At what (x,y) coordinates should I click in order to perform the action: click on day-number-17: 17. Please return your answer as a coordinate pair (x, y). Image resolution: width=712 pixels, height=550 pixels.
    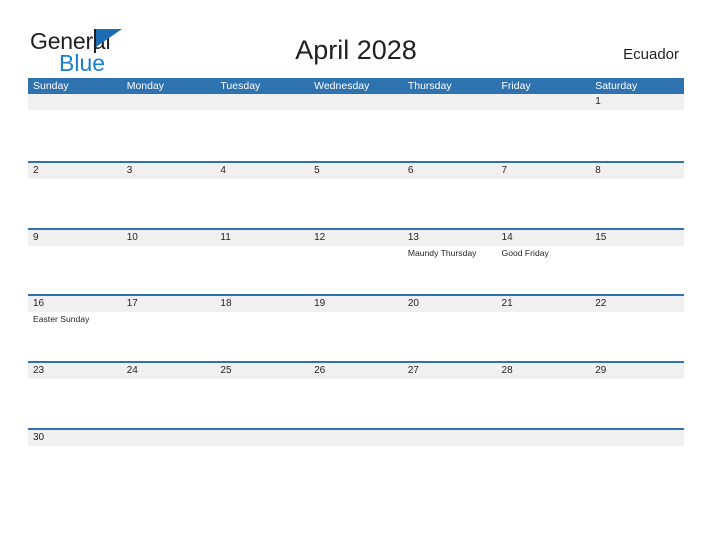
    Looking at the image, I should click on (169, 304).